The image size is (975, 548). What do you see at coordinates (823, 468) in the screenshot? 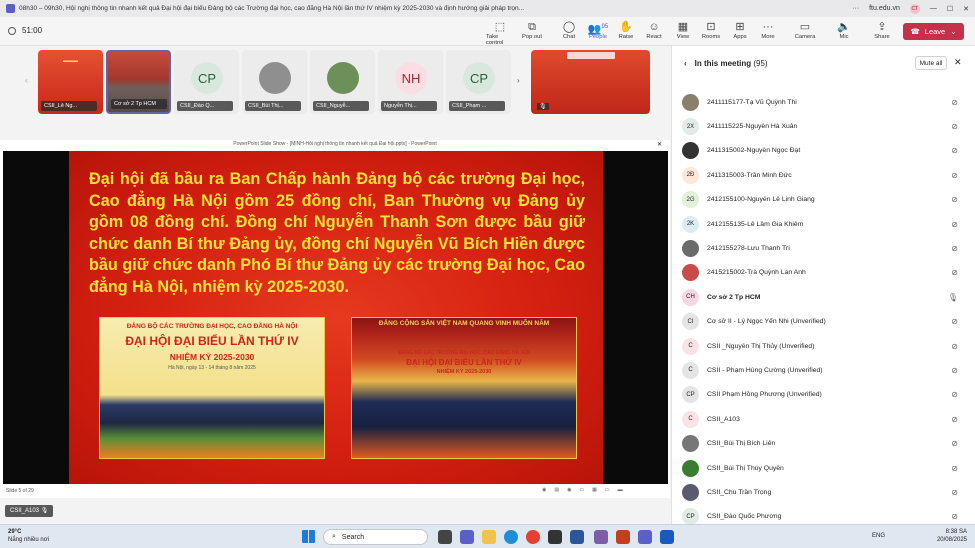
I see `participant-row: CSII_Bùi Thị Thúy Quyên ⊘` at bounding box center [823, 468].